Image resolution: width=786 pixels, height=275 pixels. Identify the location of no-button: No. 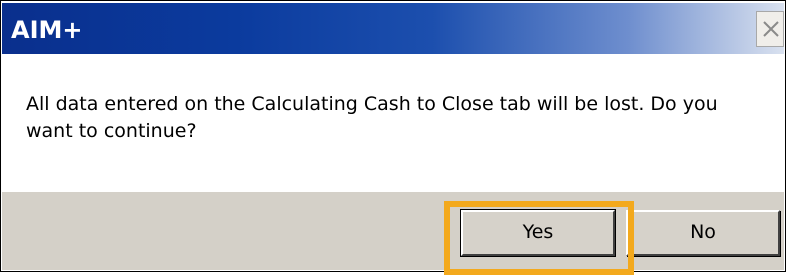
(703, 233).